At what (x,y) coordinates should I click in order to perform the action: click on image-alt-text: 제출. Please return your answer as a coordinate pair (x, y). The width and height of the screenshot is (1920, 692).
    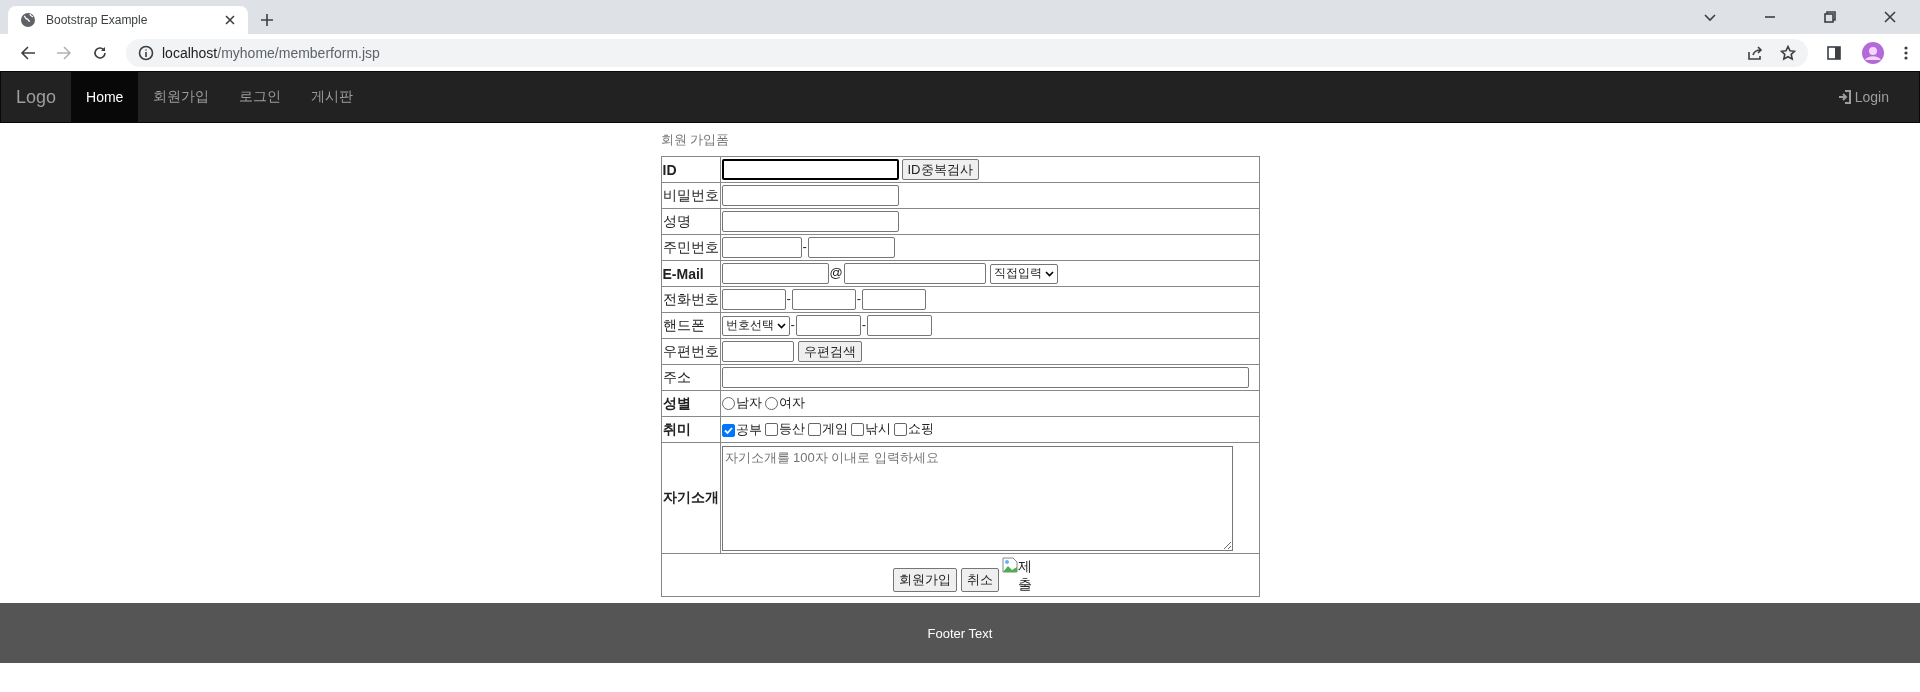
    Looking at the image, I should click on (1024, 575).